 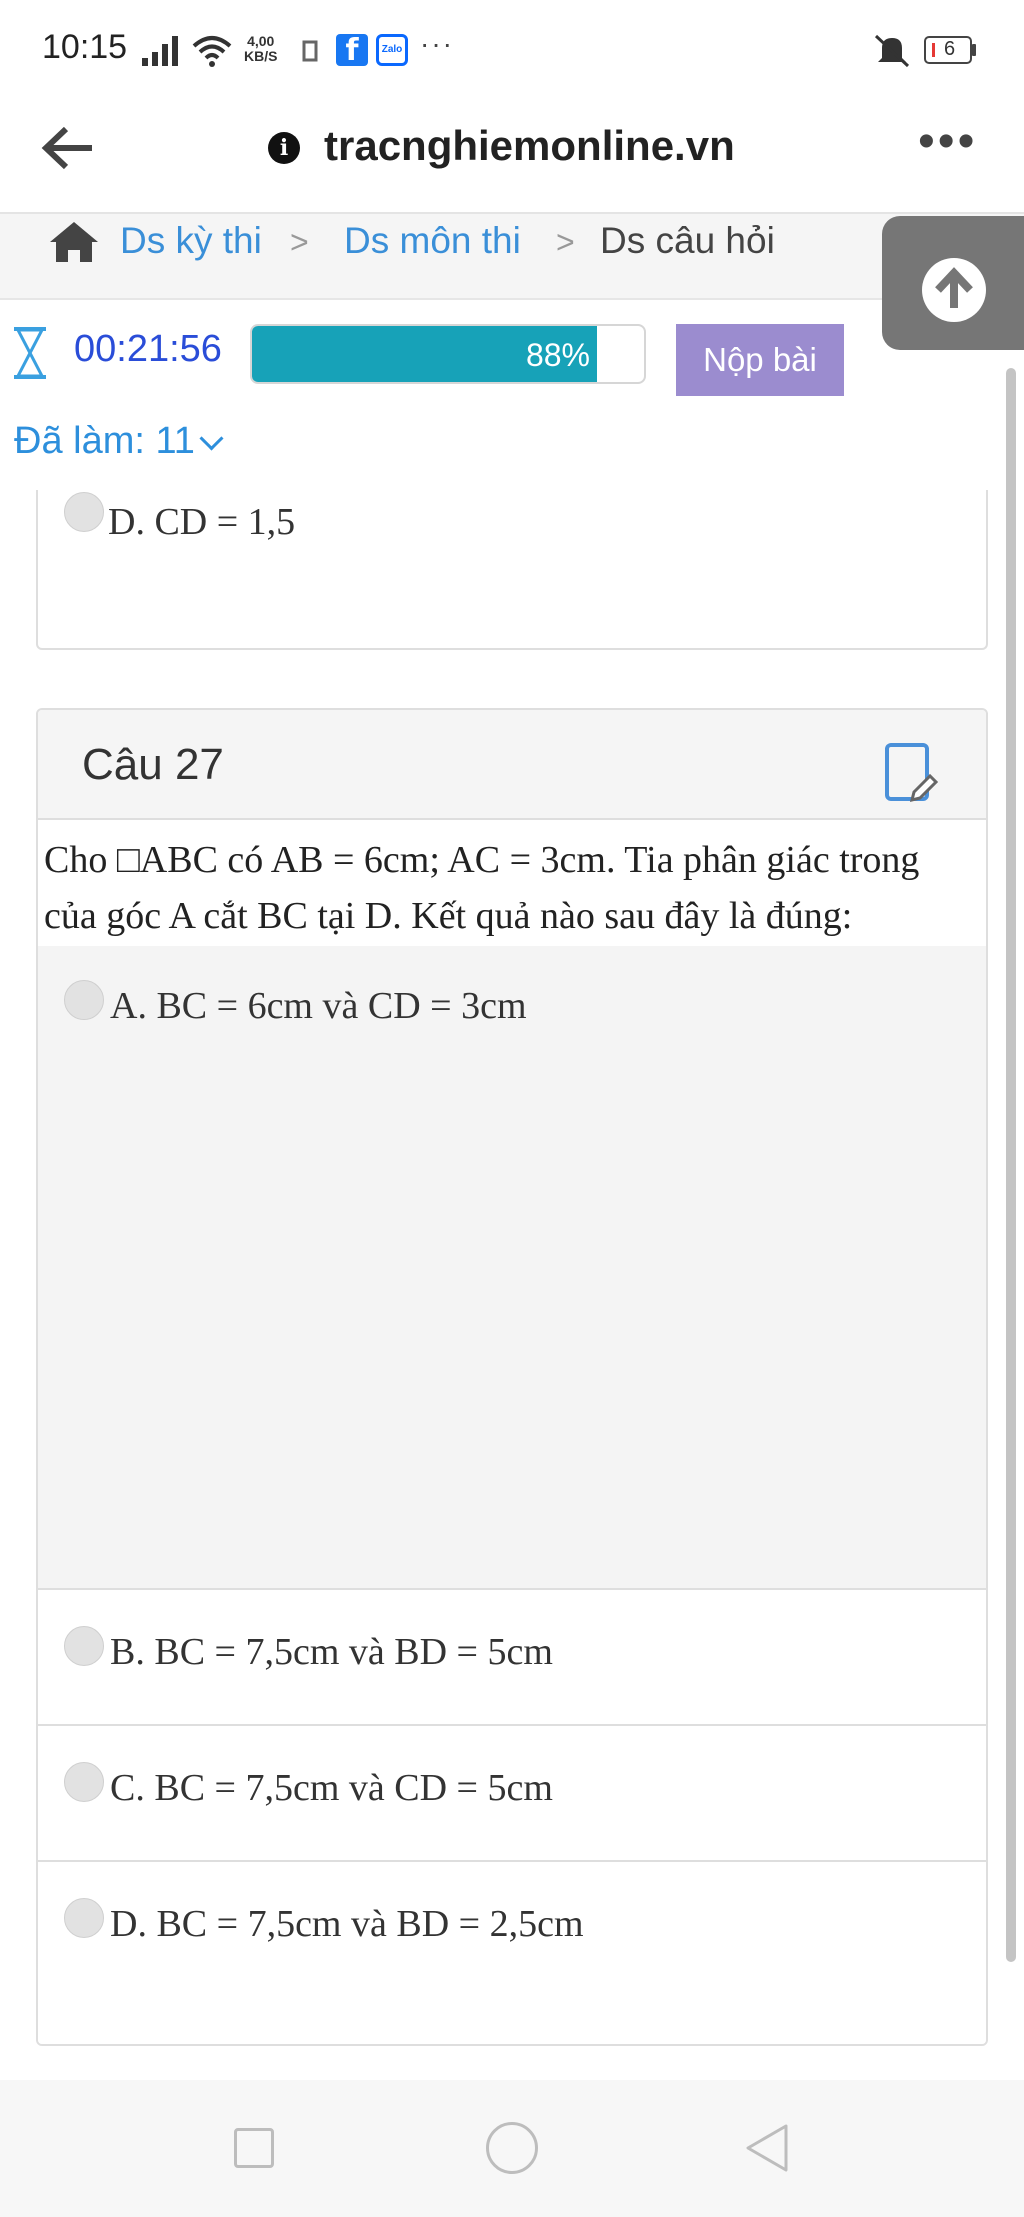 I want to click on countdown-timer: 00:21:56, so click(x=148, y=349).